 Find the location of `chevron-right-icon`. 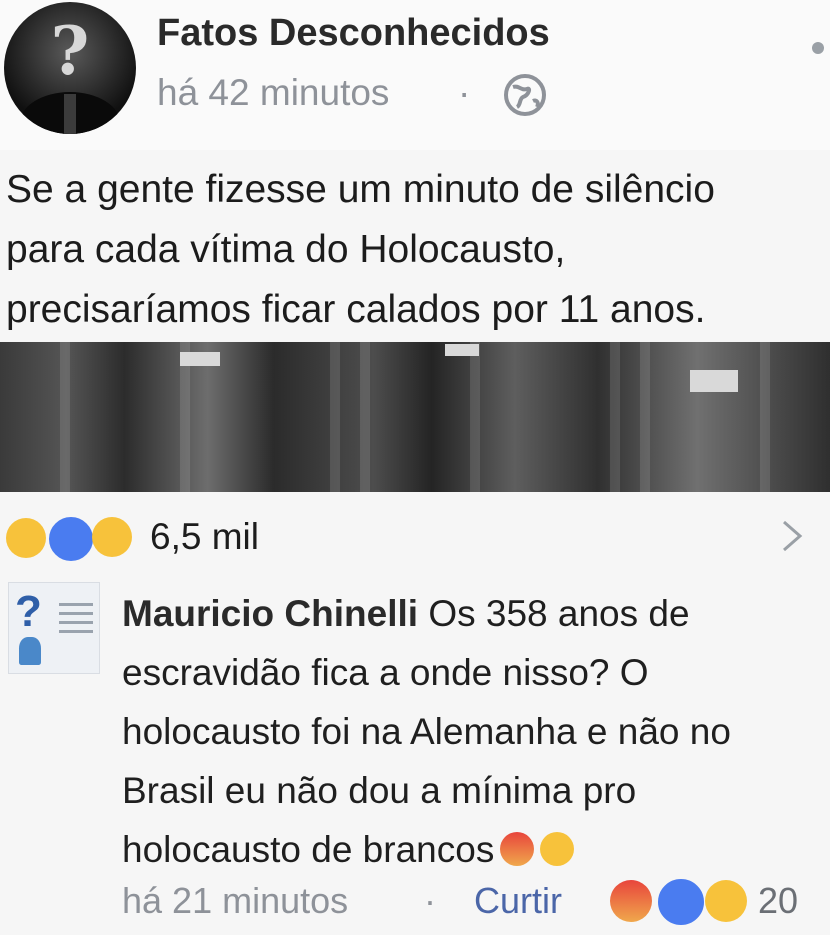

chevron-right-icon is located at coordinates (792, 536).